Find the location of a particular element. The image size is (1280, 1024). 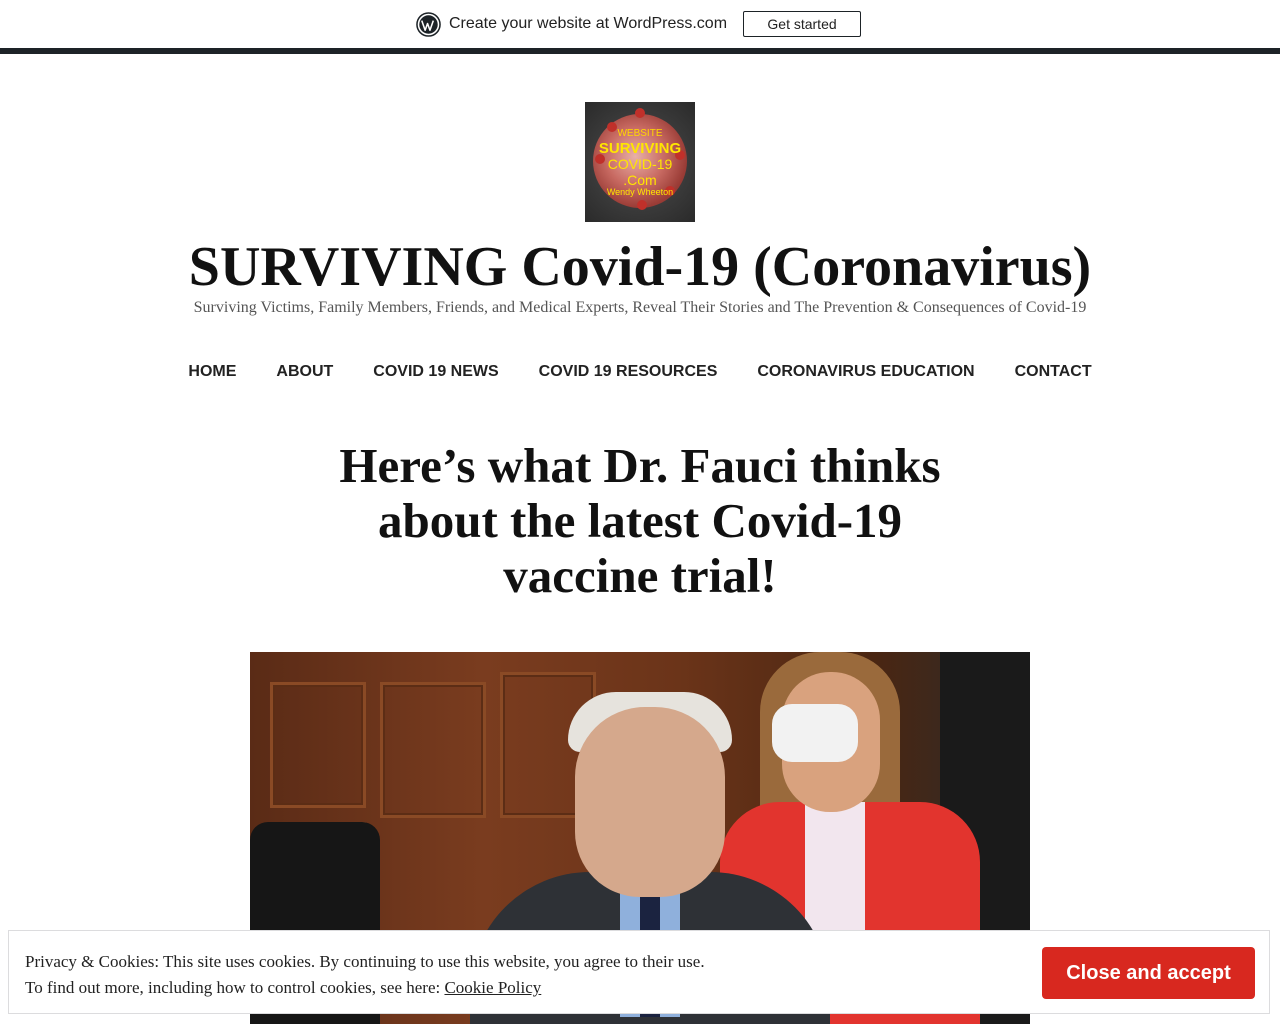

man-face is located at coordinates (650, 802).